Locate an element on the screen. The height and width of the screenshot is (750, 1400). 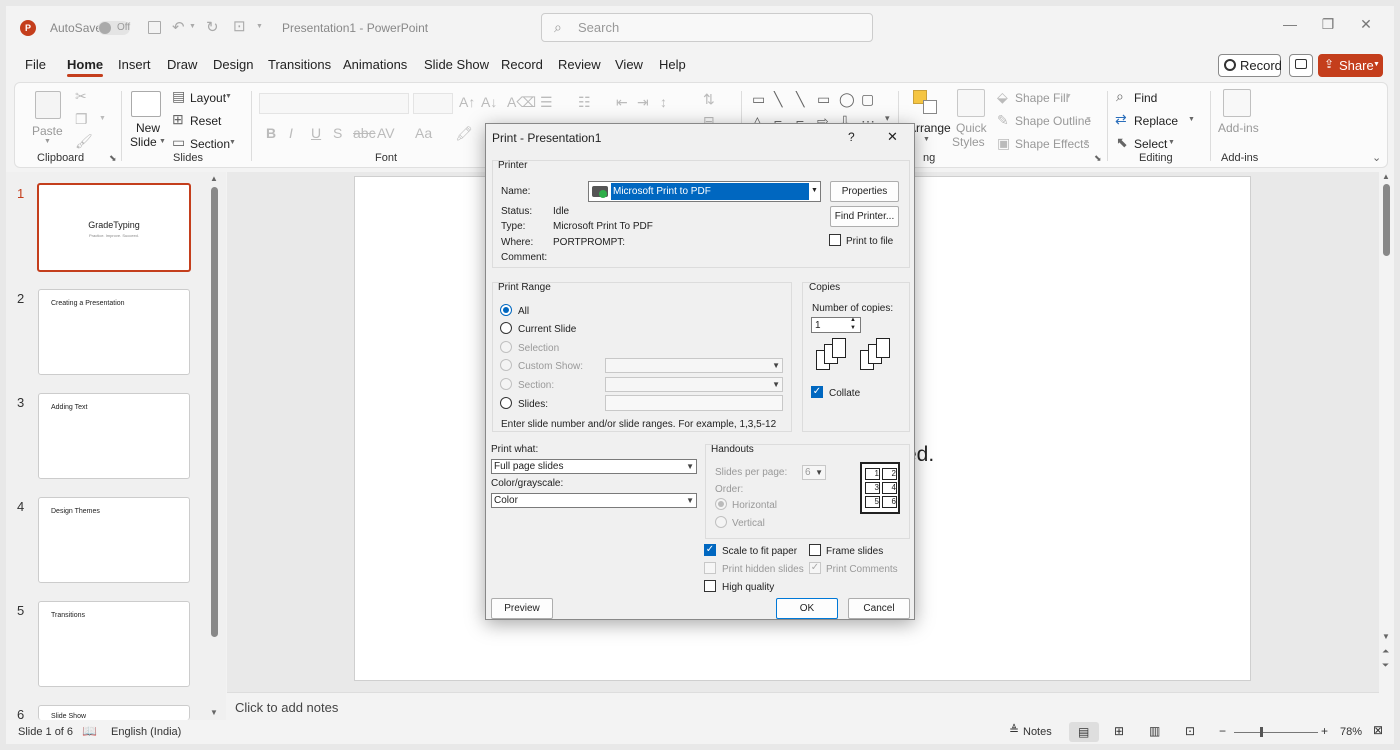
order-horizontal-label: Horizontal is located at coordinates (754, 505).